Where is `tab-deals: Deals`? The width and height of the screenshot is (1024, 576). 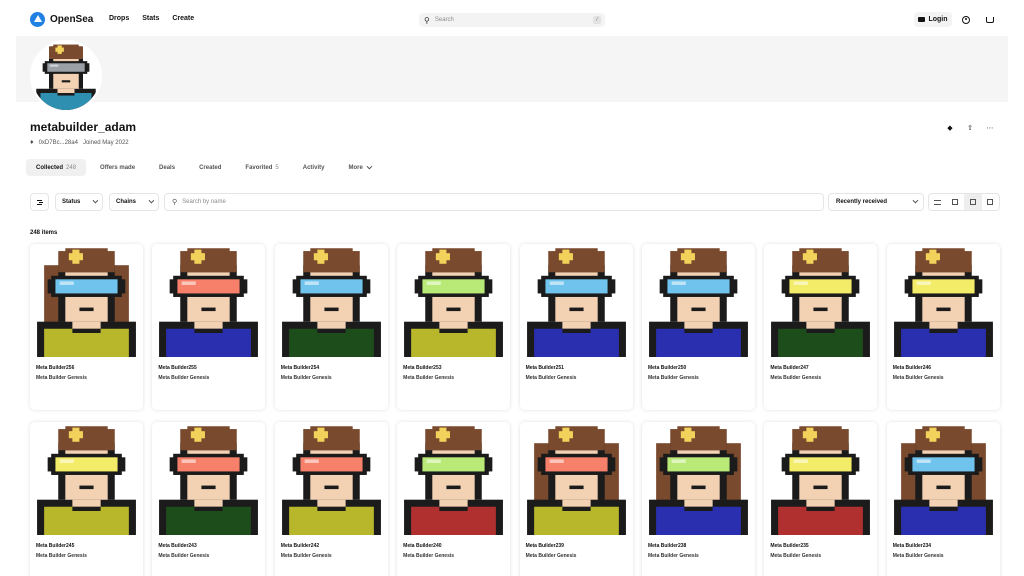 tab-deals: Deals is located at coordinates (167, 167).